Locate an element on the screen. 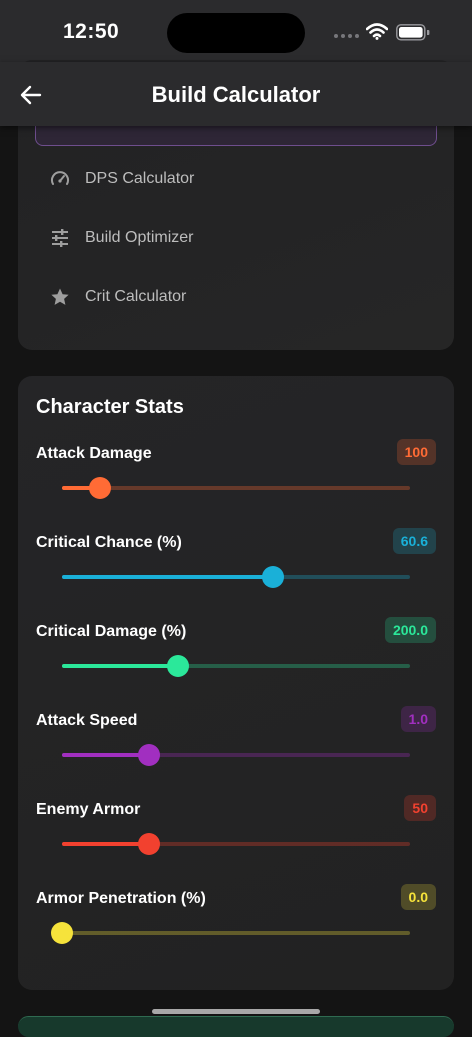 This screenshot has height=1037, width=472. stat-label: Enemy Armor is located at coordinates (88, 809).